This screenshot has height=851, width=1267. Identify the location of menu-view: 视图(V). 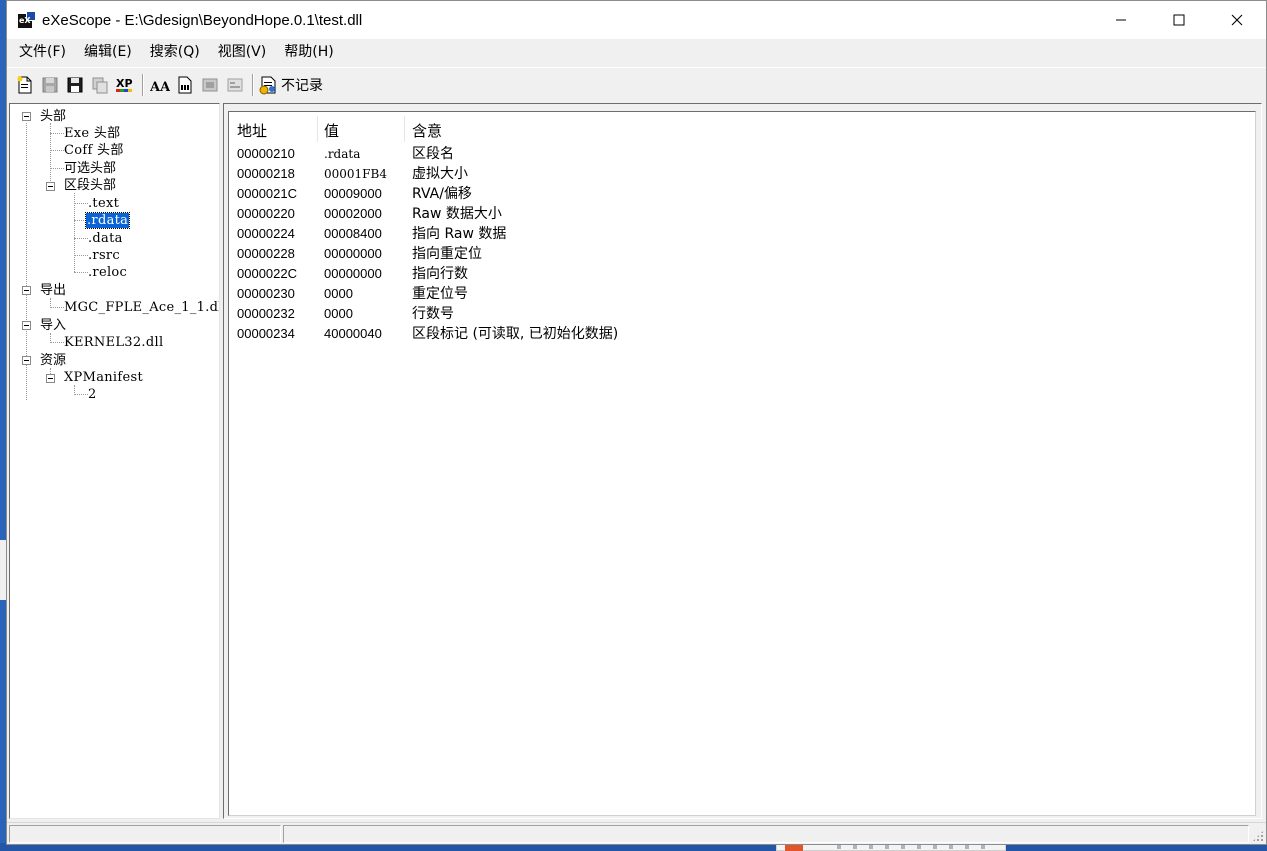
(242, 52).